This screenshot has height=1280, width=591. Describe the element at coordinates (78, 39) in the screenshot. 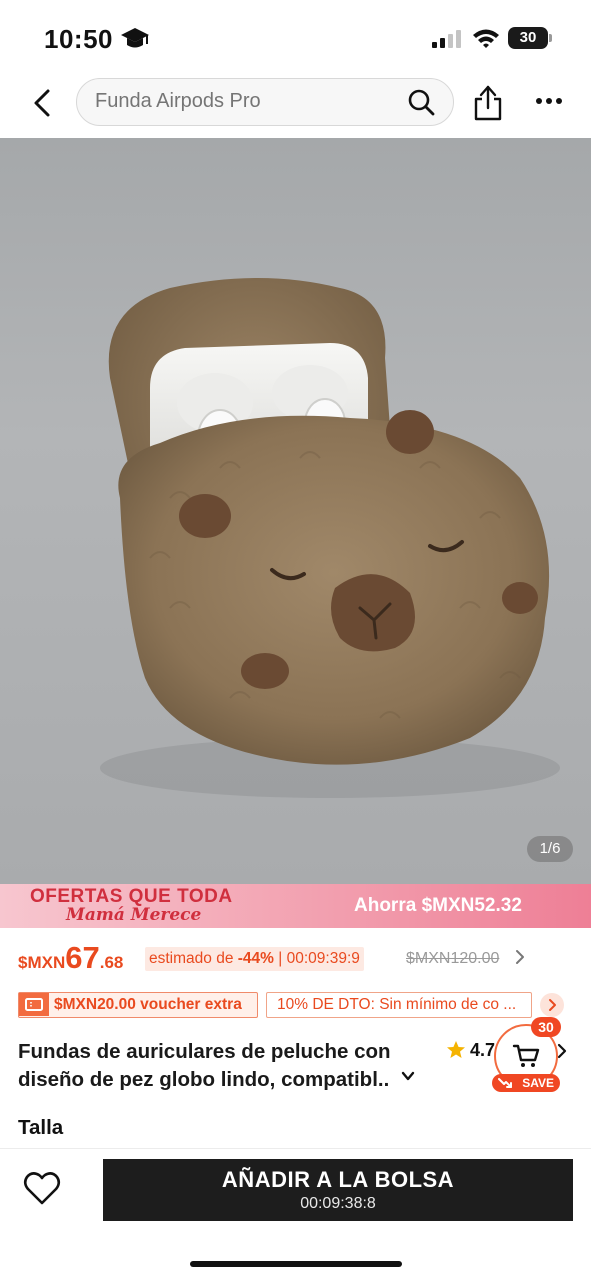

I see `status-time: 10:50` at that location.